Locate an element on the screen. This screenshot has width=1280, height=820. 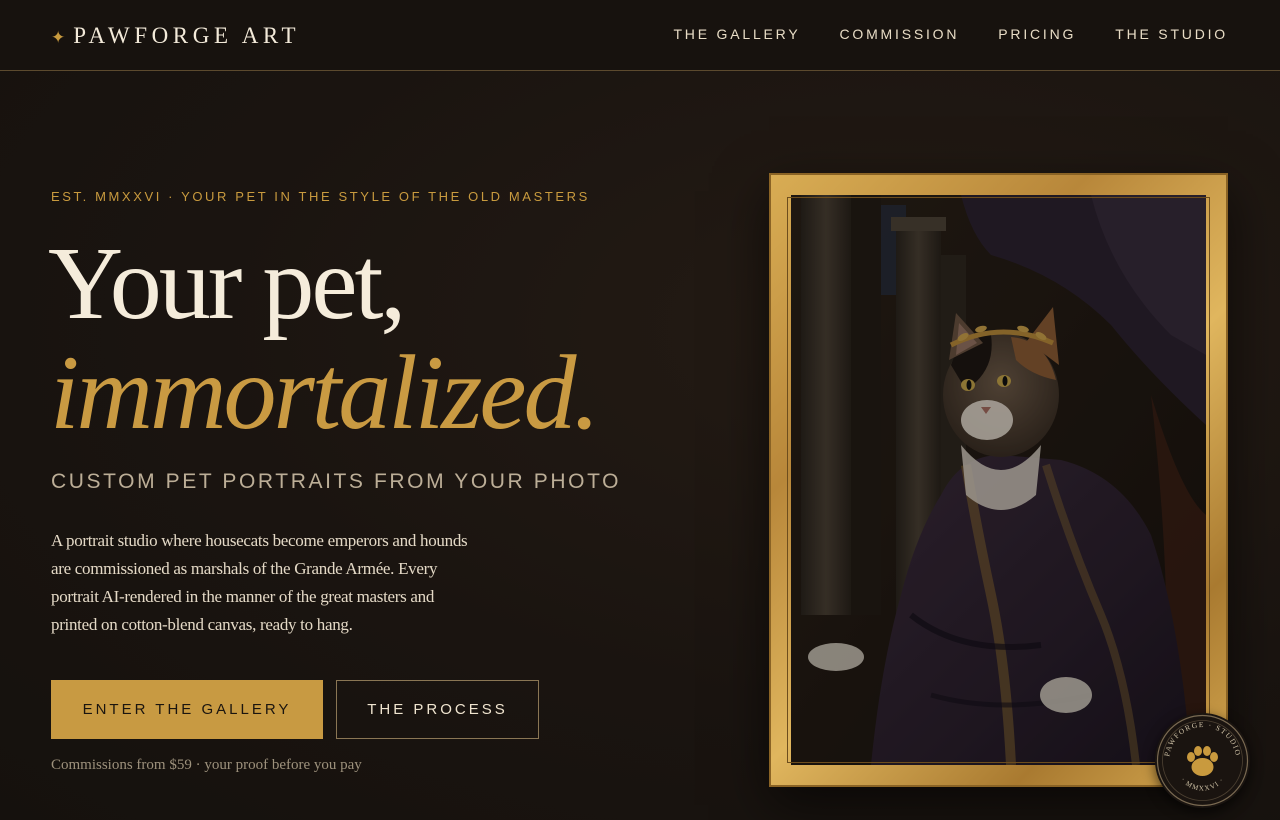
hero-headline-line2: immortalized. is located at coordinates (325, 392).